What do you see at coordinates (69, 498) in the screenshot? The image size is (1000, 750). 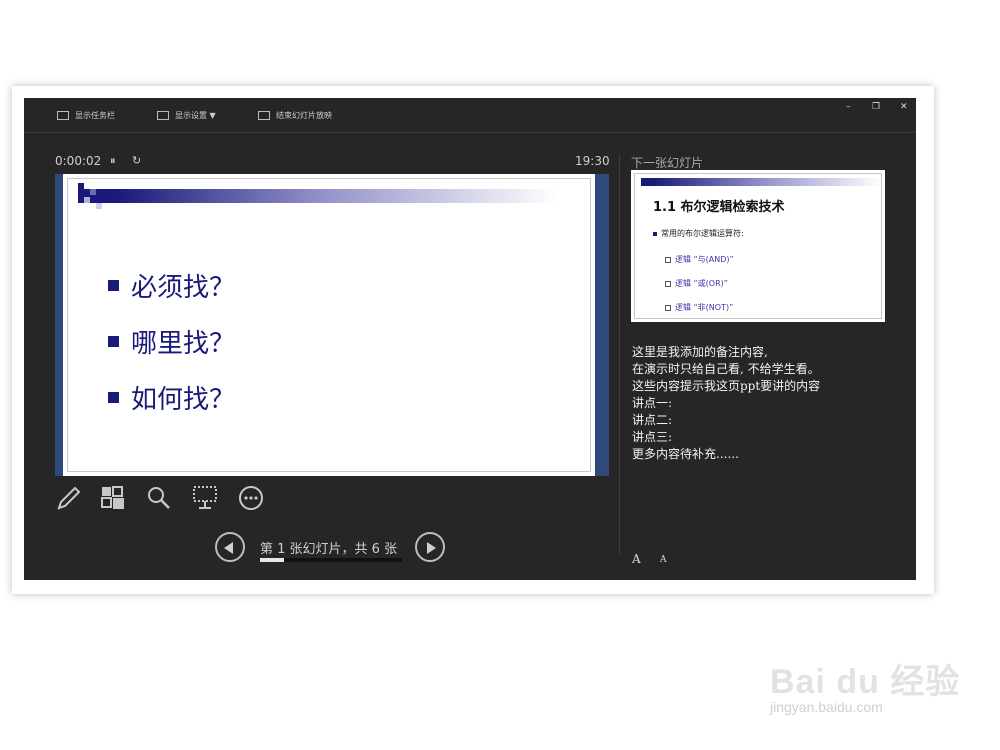 I see `pen-icon` at bounding box center [69, 498].